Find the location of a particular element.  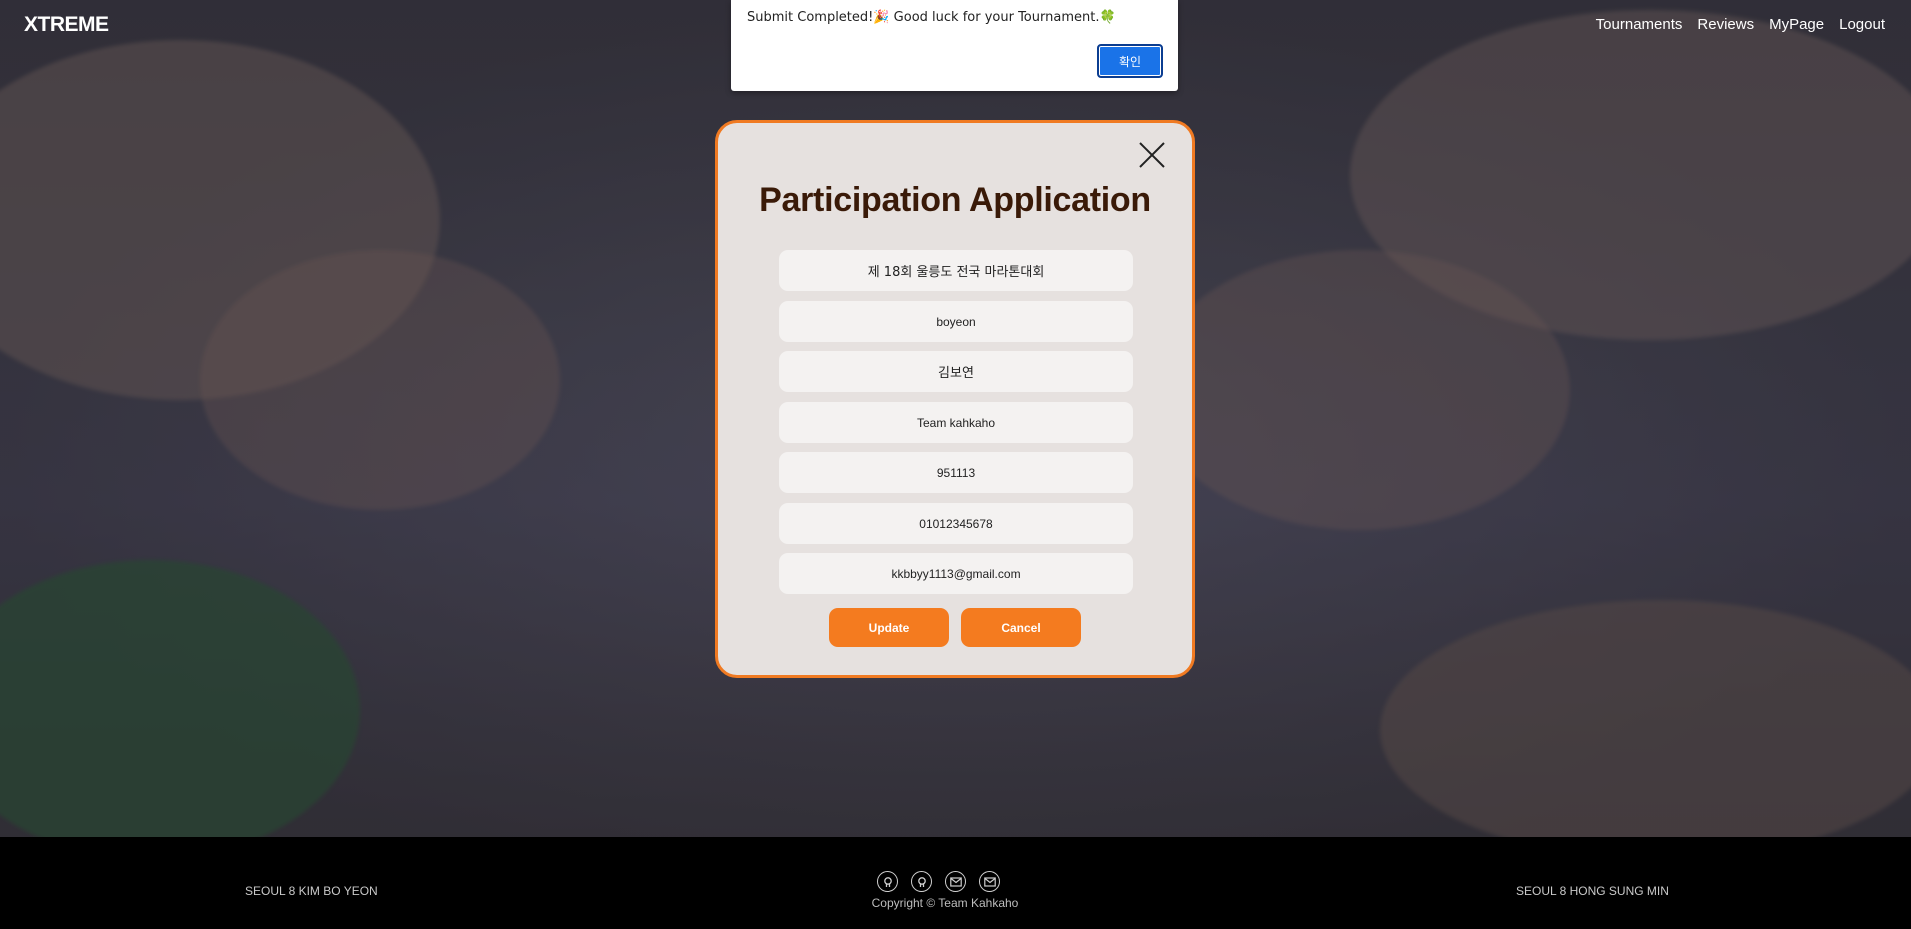

name-field is located at coordinates (956, 371).